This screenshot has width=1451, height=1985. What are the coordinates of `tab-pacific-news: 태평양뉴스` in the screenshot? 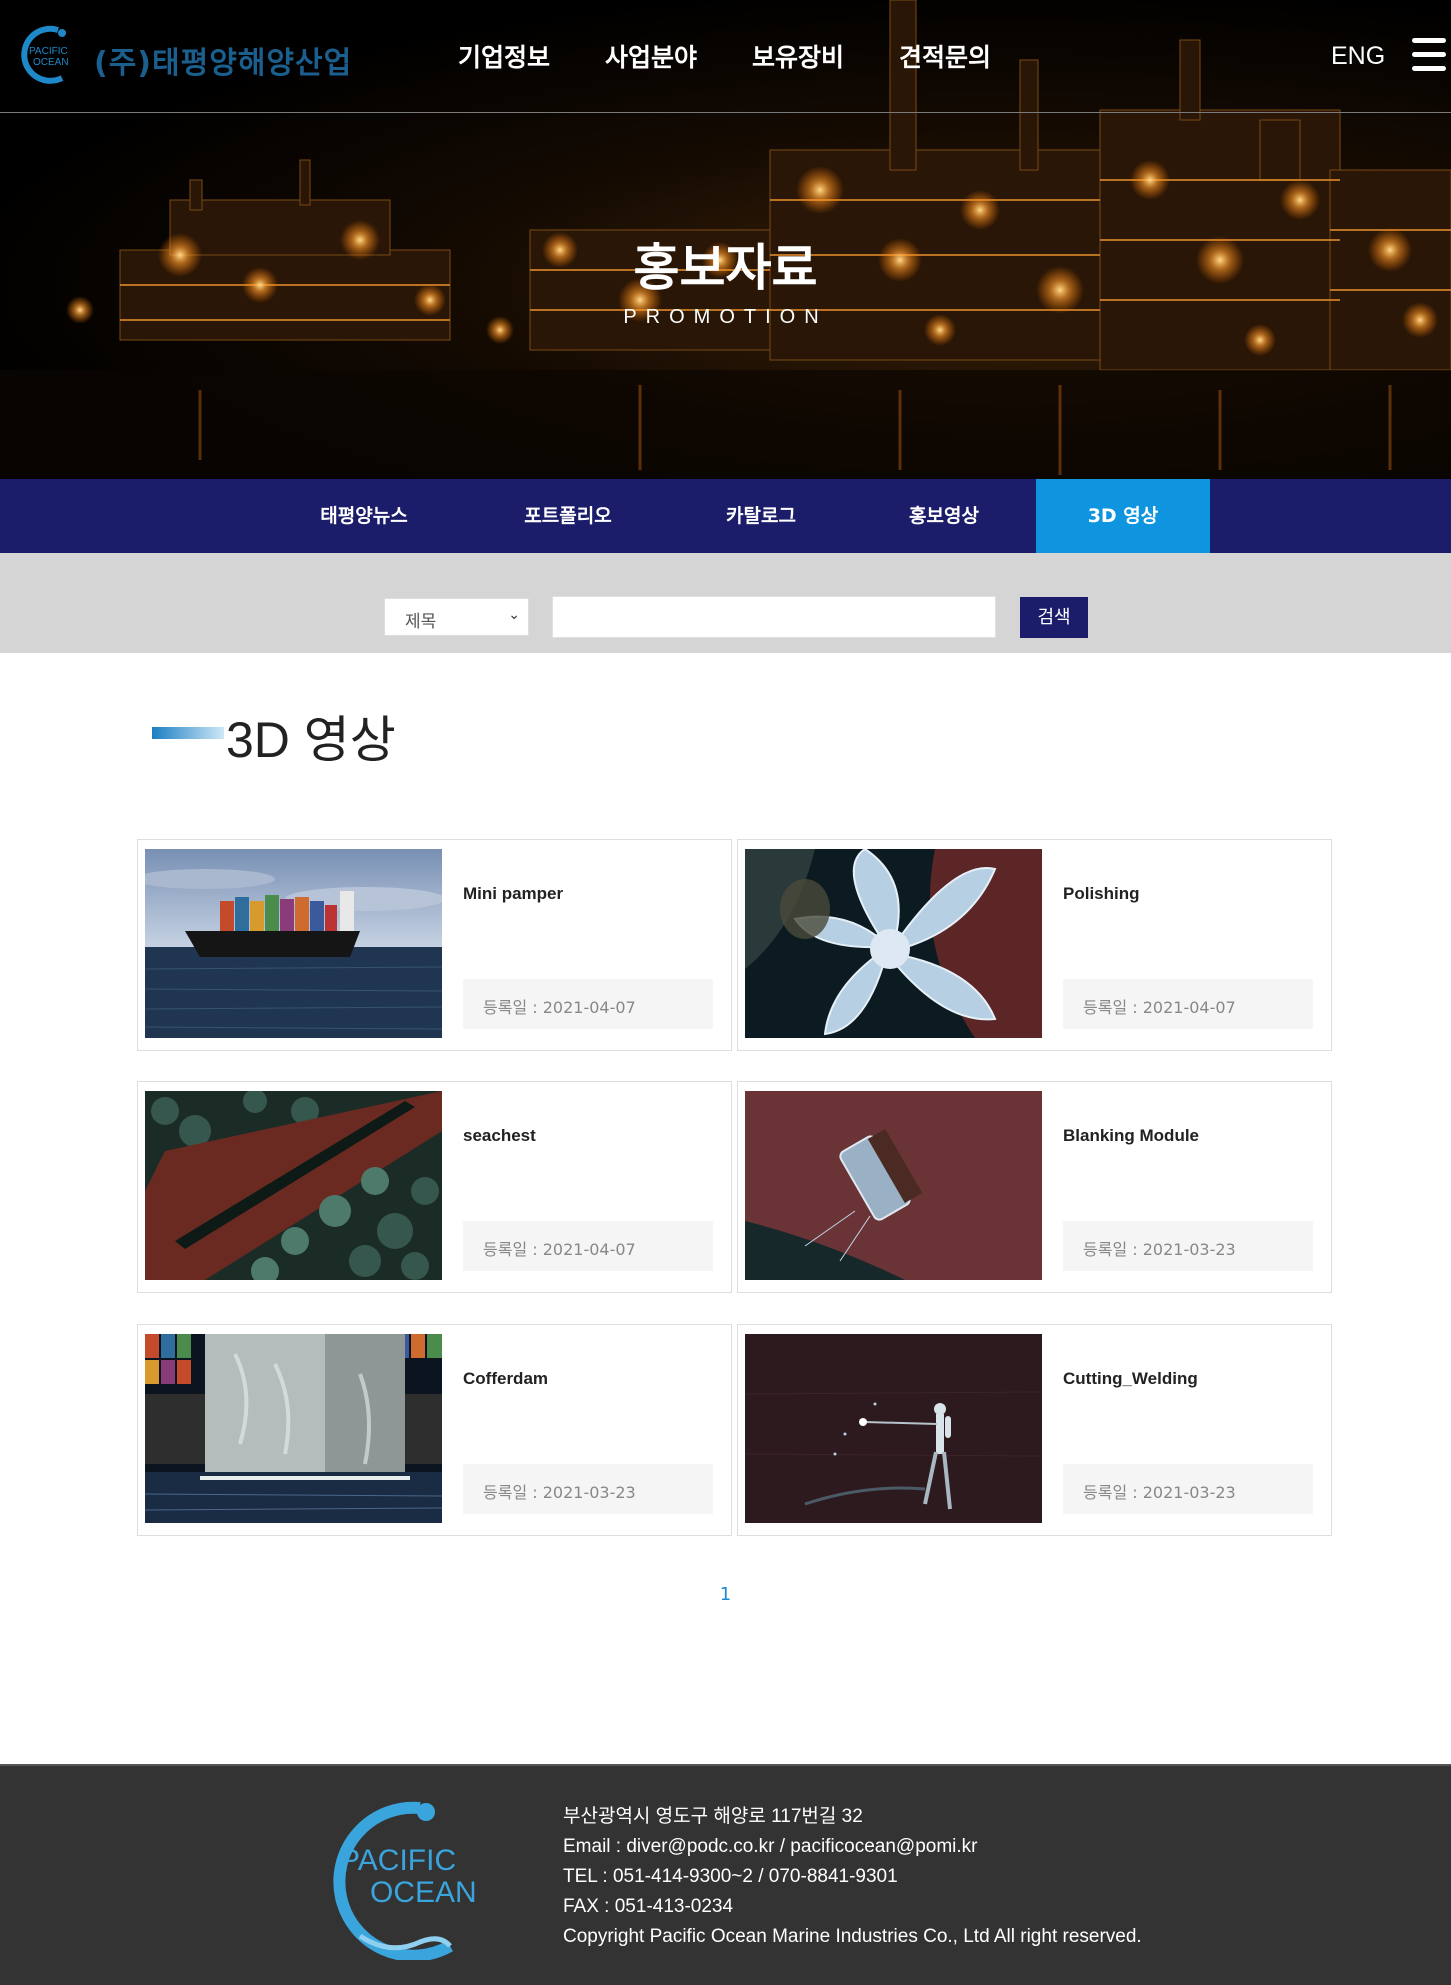 It's located at (364, 516).